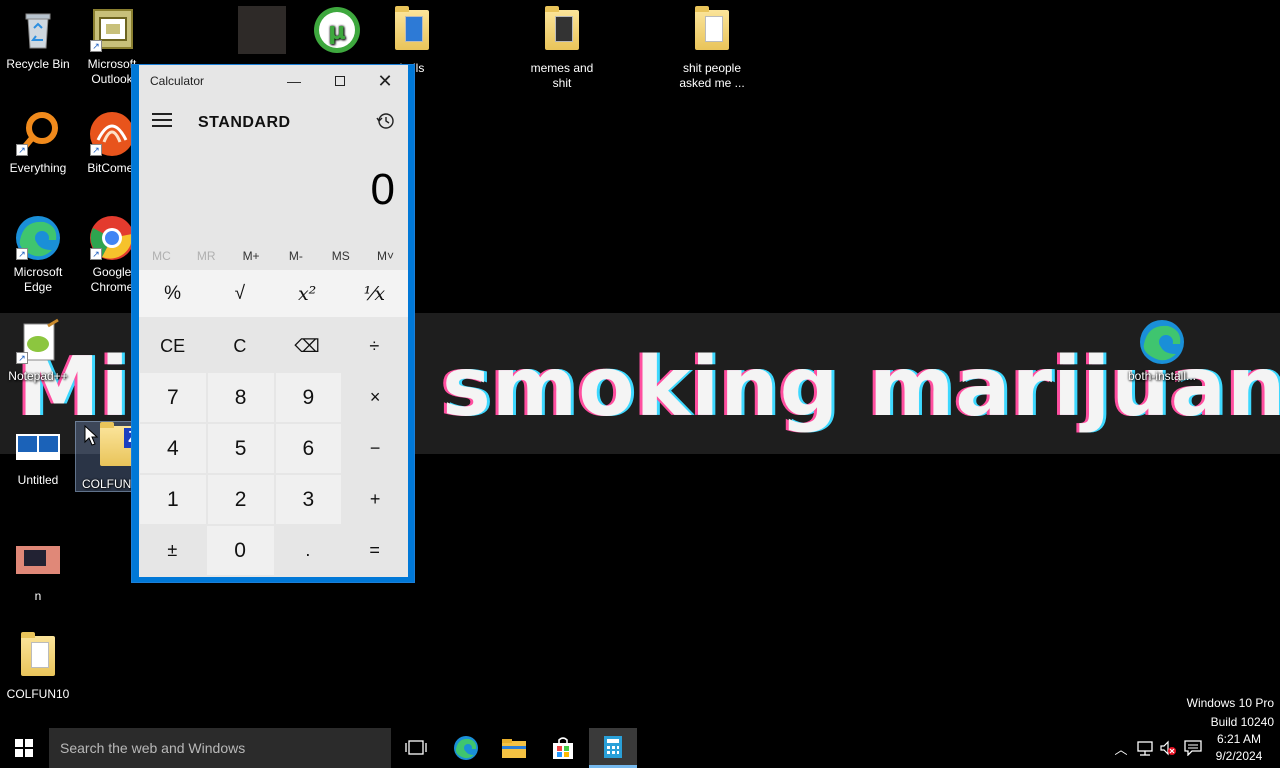 The width and height of the screenshot is (1280, 768). Describe the element at coordinates (38, 446) in the screenshot. I see `screenshot-thumbnail-icon` at that location.